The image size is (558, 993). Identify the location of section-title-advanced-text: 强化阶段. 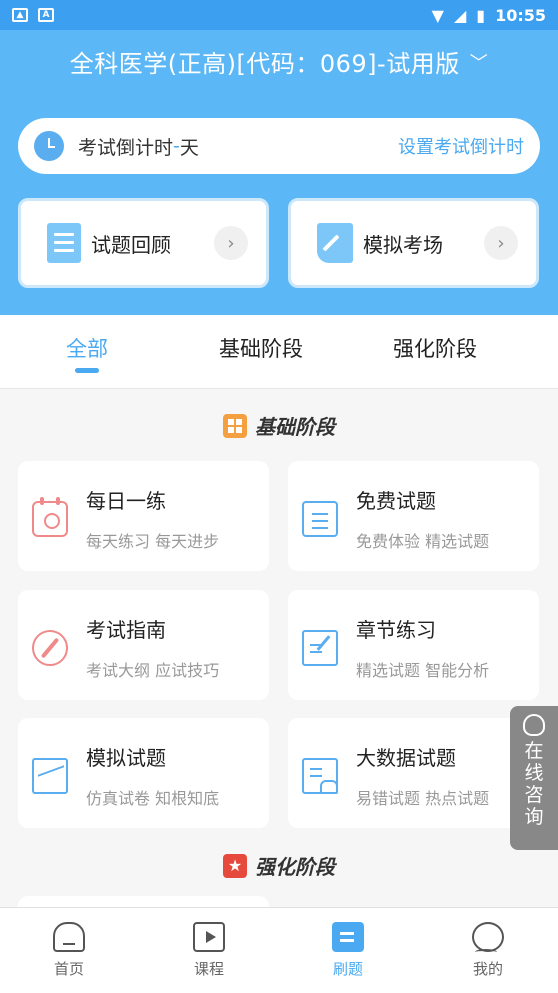
(295, 867).